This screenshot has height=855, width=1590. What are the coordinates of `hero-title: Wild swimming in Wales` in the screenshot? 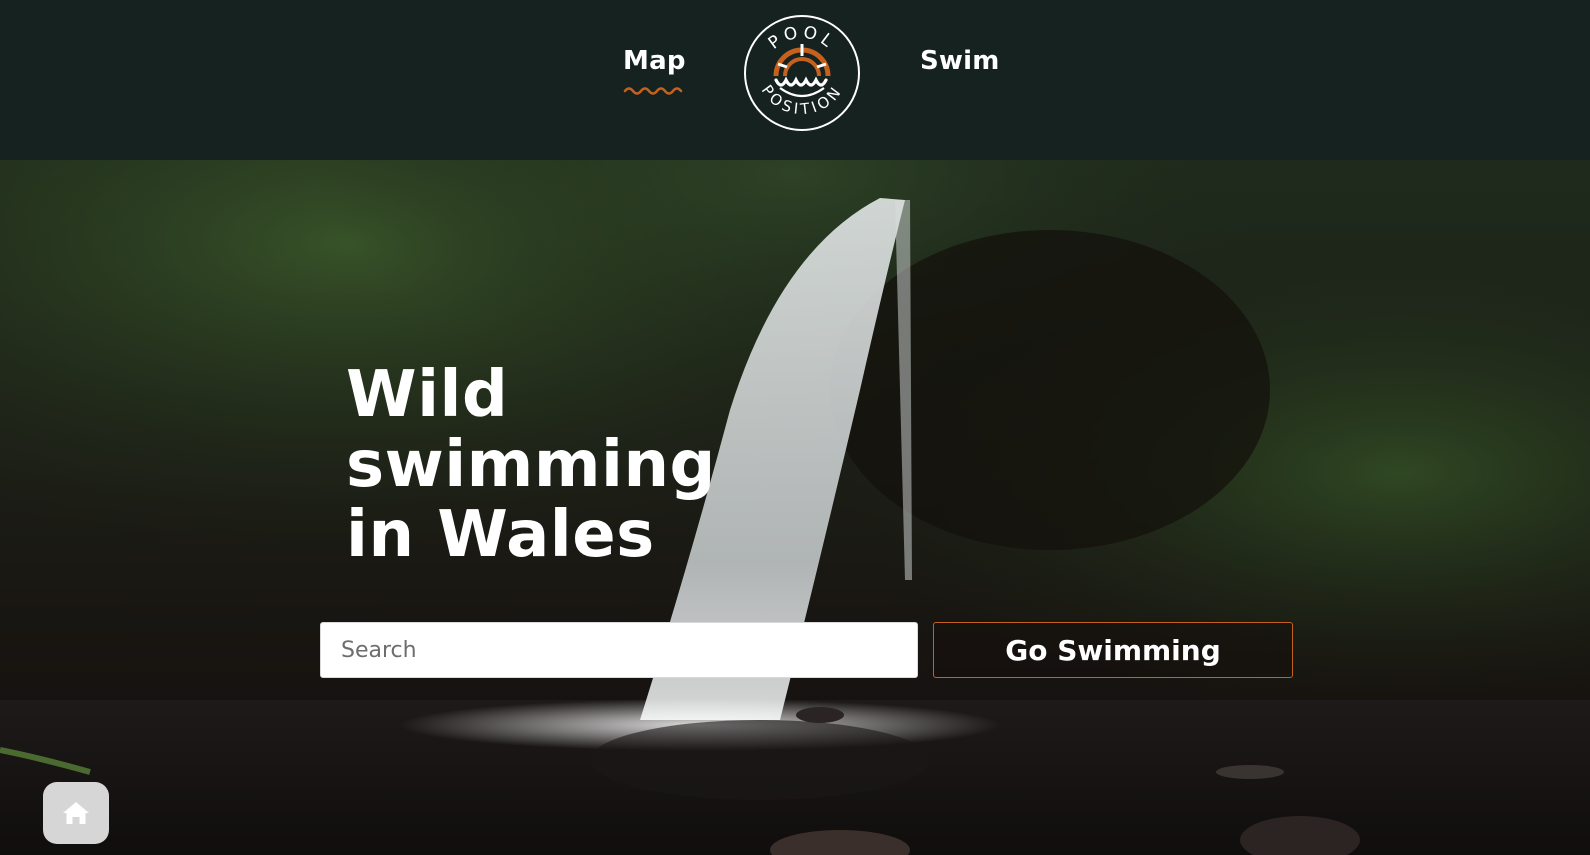 It's located at (531, 465).